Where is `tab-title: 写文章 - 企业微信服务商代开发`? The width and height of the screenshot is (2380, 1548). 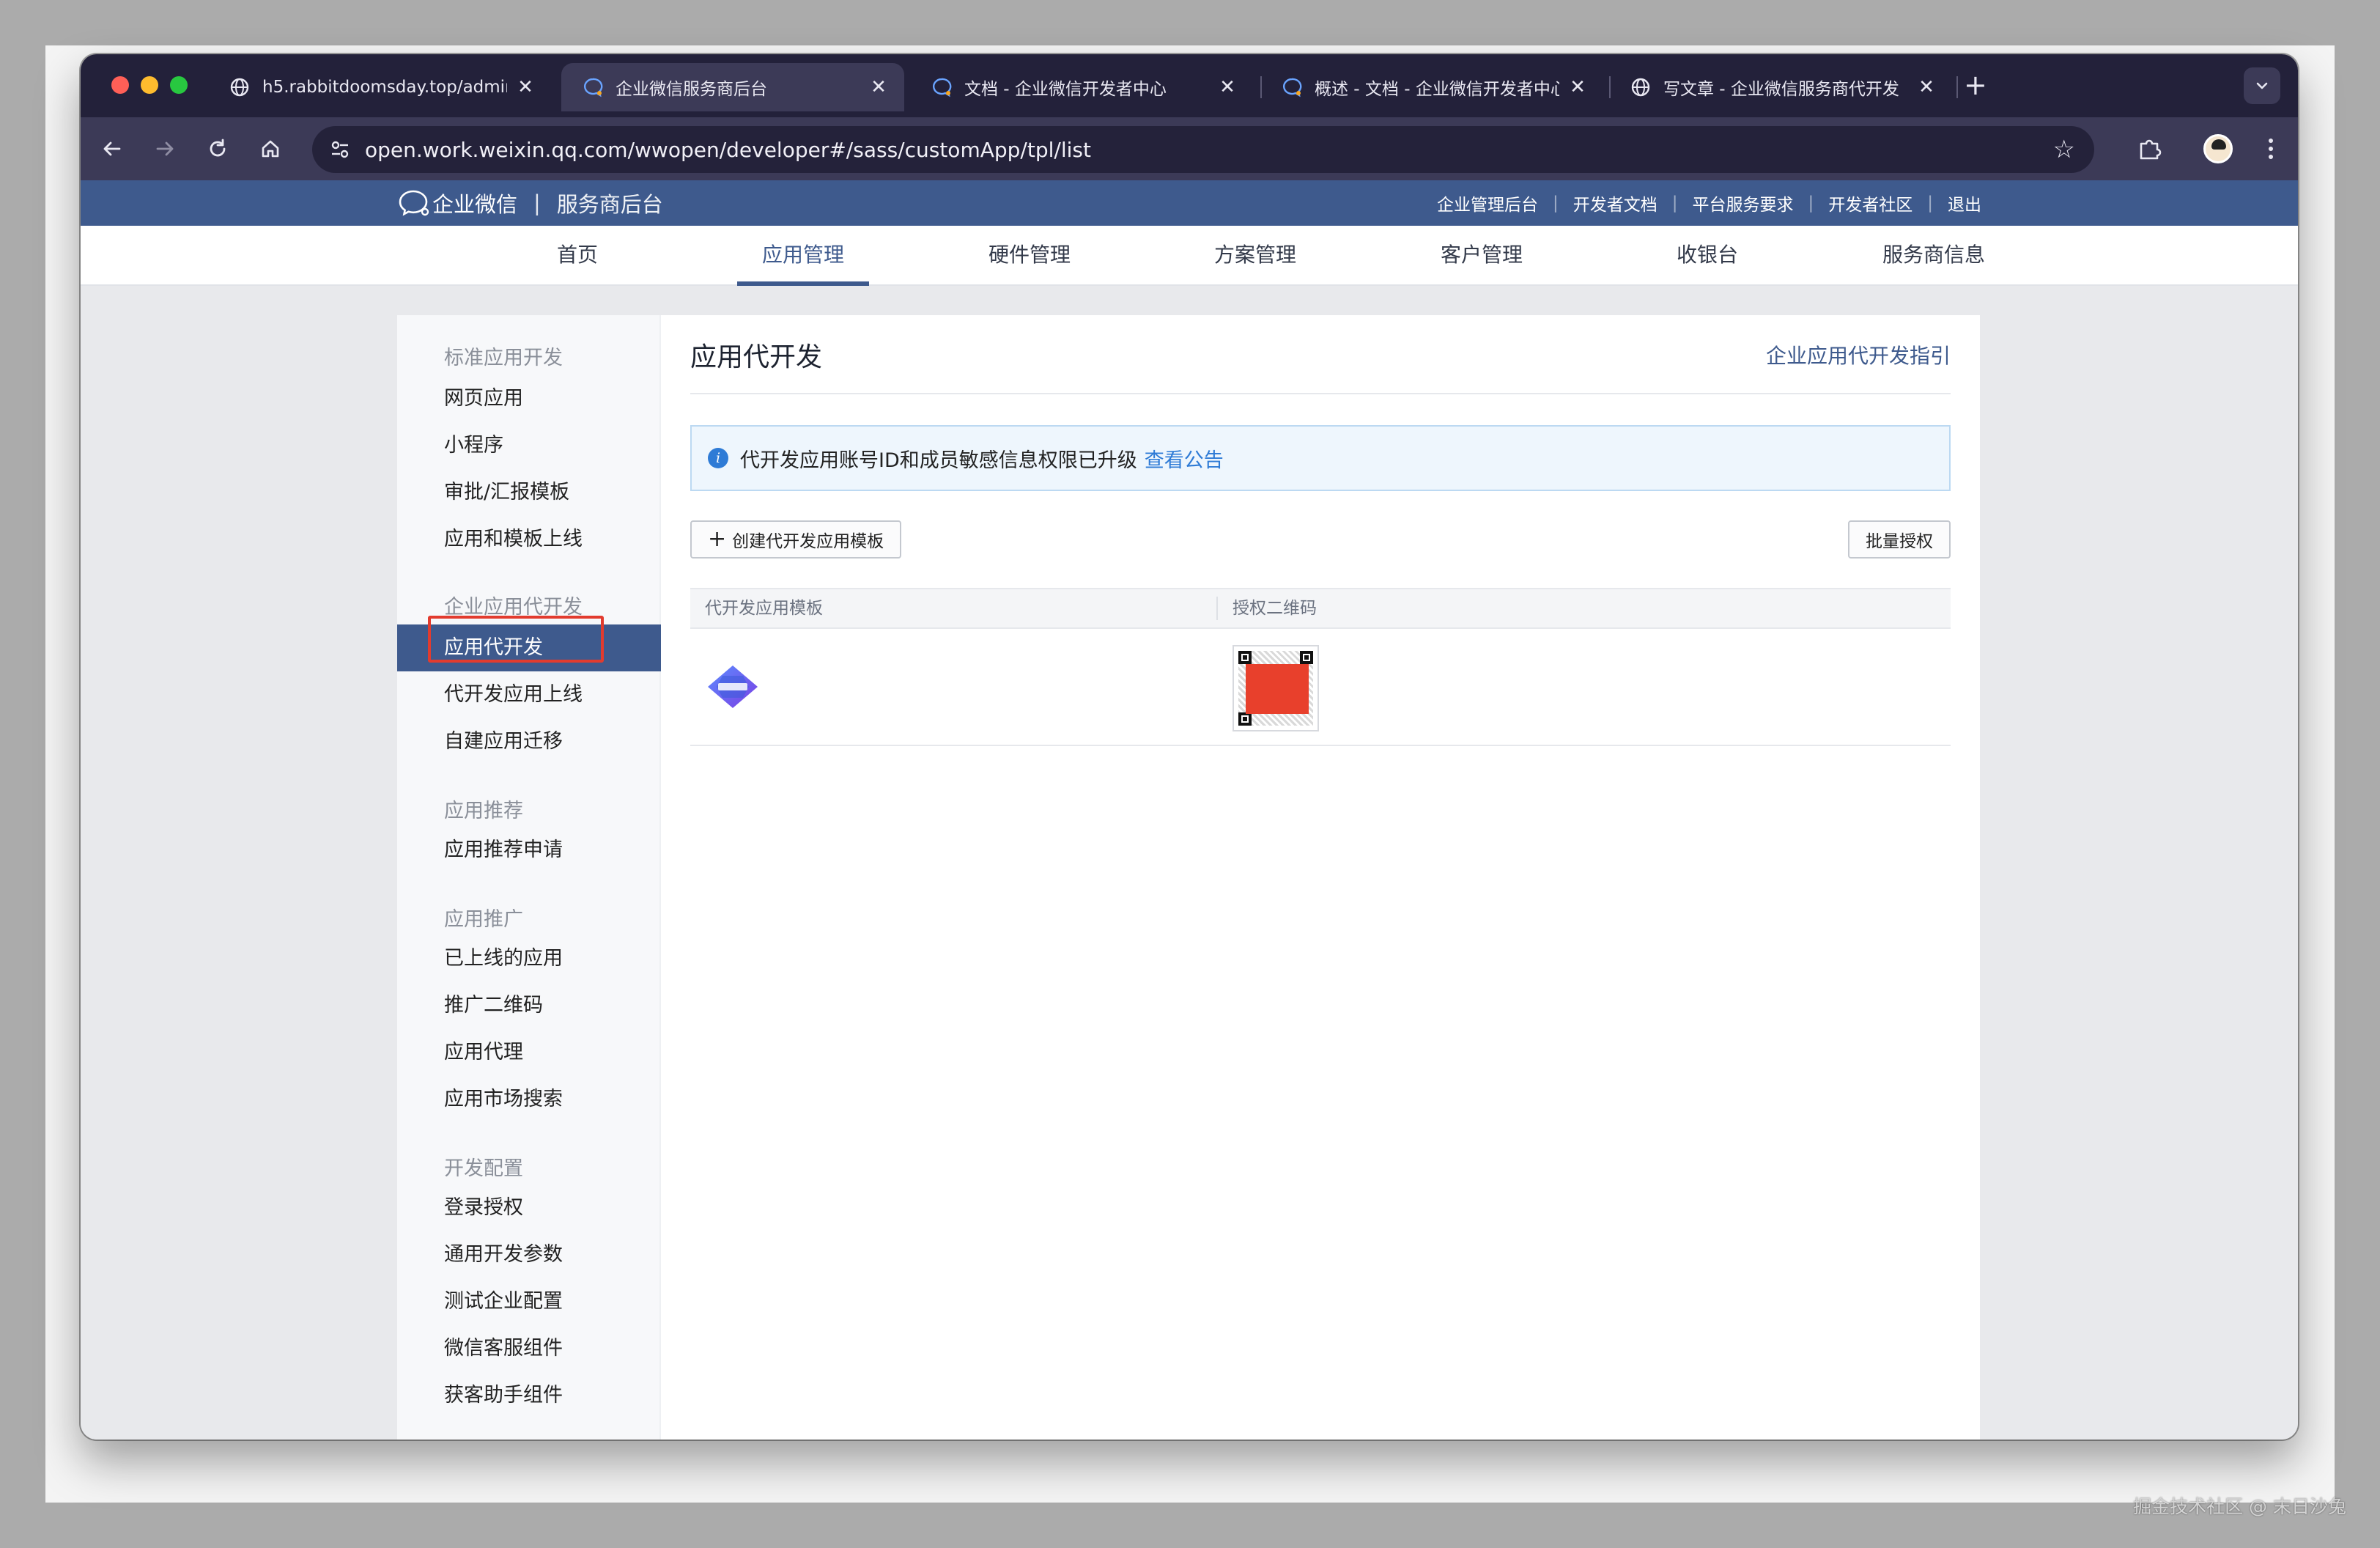
tab-title: 写文章 - 企业微信服务商代开发 is located at coordinates (1781, 89).